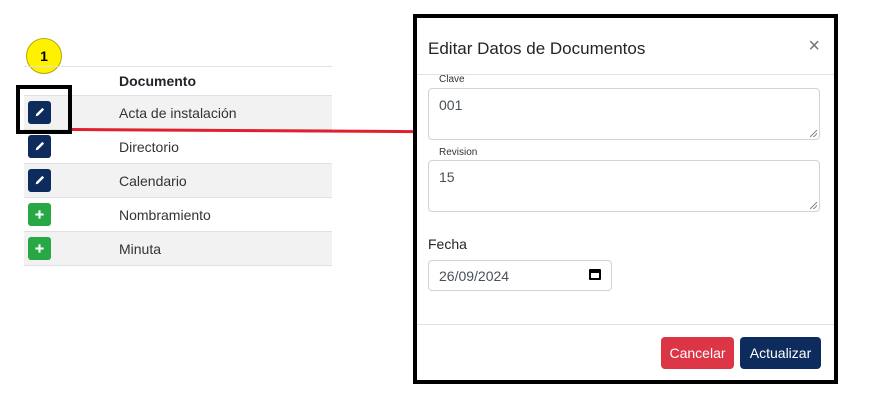 The width and height of the screenshot is (871, 406). What do you see at coordinates (458, 152) in the screenshot?
I see `revision-label: Revision` at bounding box center [458, 152].